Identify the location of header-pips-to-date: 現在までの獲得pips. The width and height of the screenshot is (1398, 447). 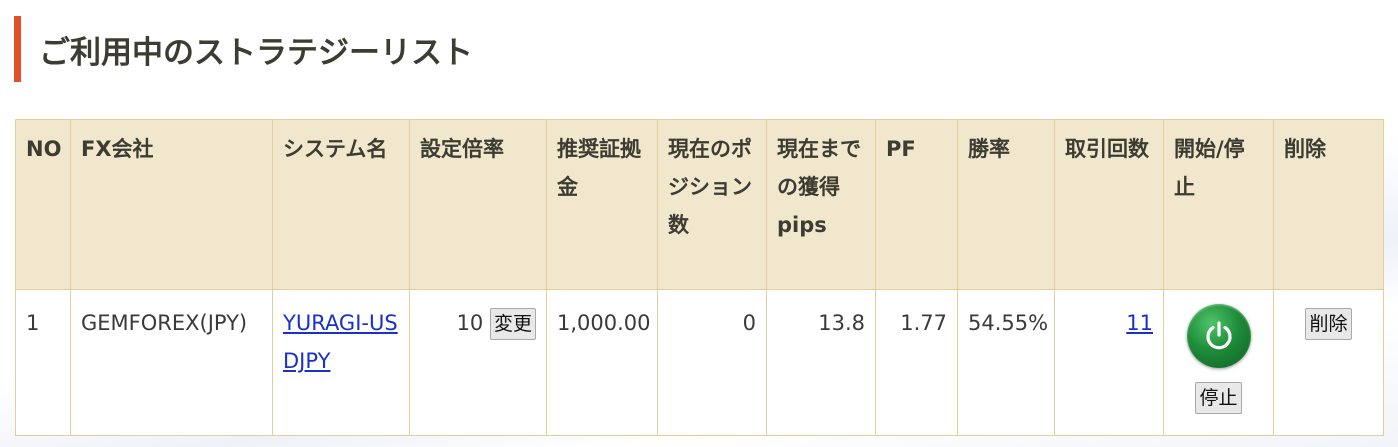
(821, 204).